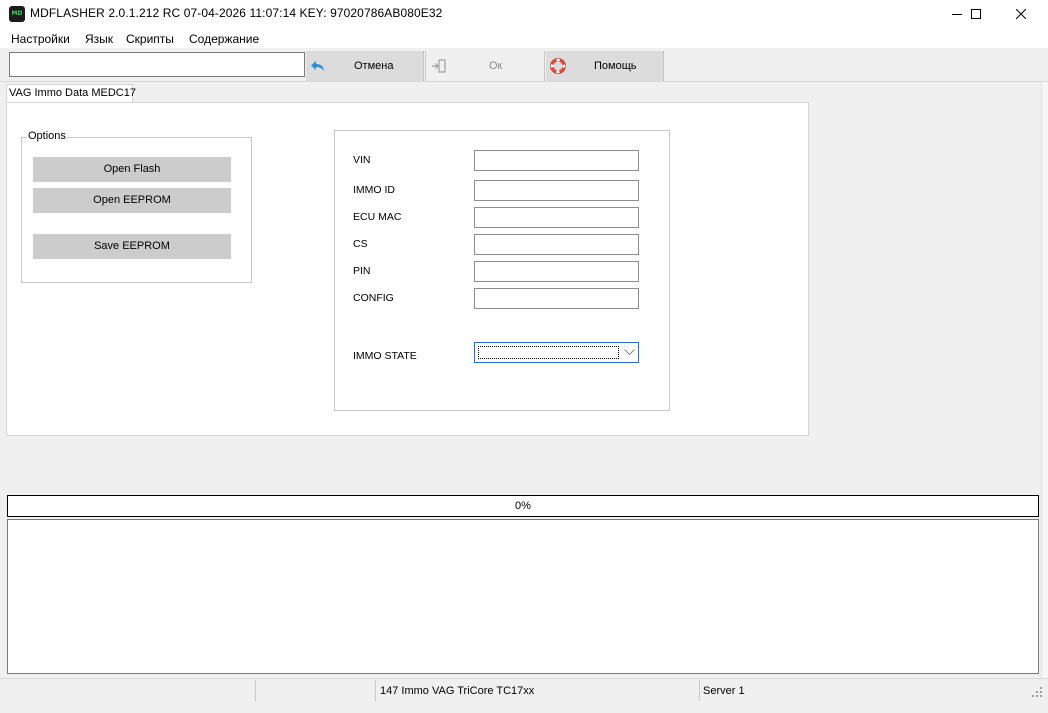  I want to click on menu-language: Язык, so click(99, 39).